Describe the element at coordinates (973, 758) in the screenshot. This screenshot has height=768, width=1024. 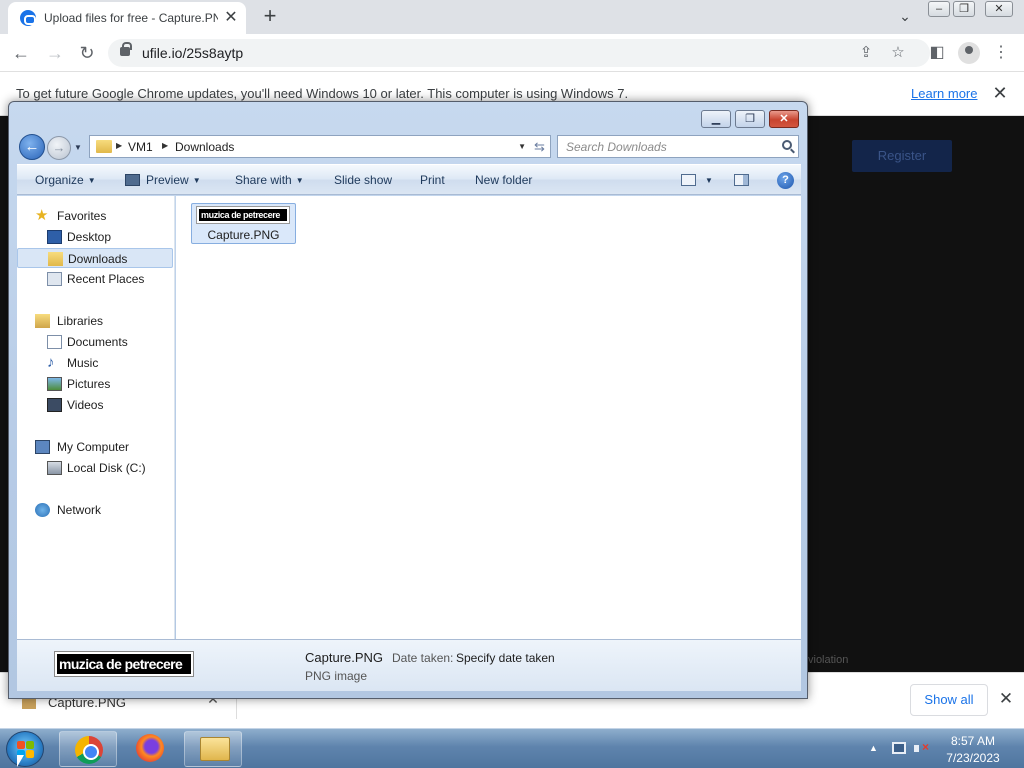
I see `clock-date: 7/23/2023` at that location.